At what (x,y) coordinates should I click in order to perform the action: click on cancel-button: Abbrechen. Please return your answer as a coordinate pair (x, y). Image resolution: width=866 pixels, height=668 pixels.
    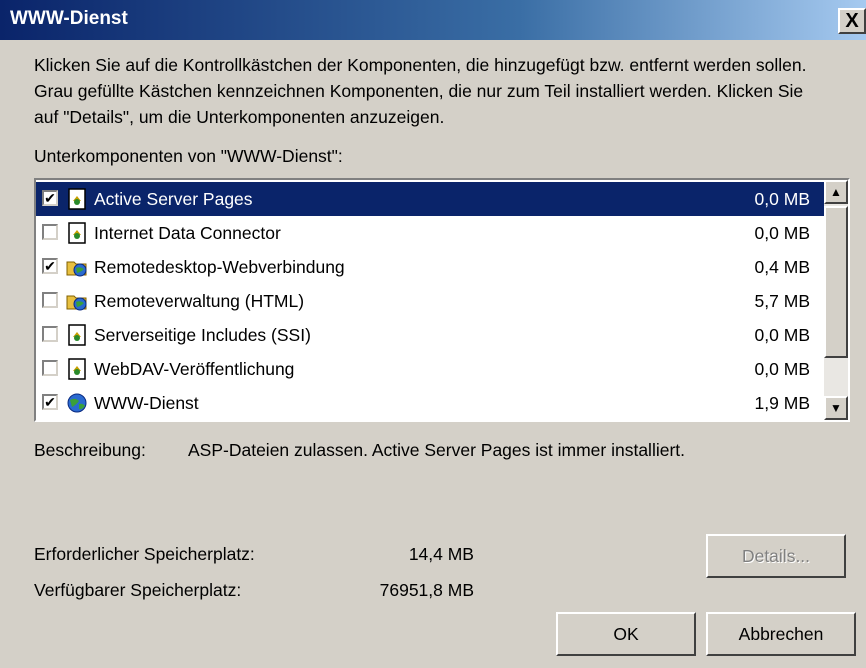
    Looking at the image, I should click on (781, 634).